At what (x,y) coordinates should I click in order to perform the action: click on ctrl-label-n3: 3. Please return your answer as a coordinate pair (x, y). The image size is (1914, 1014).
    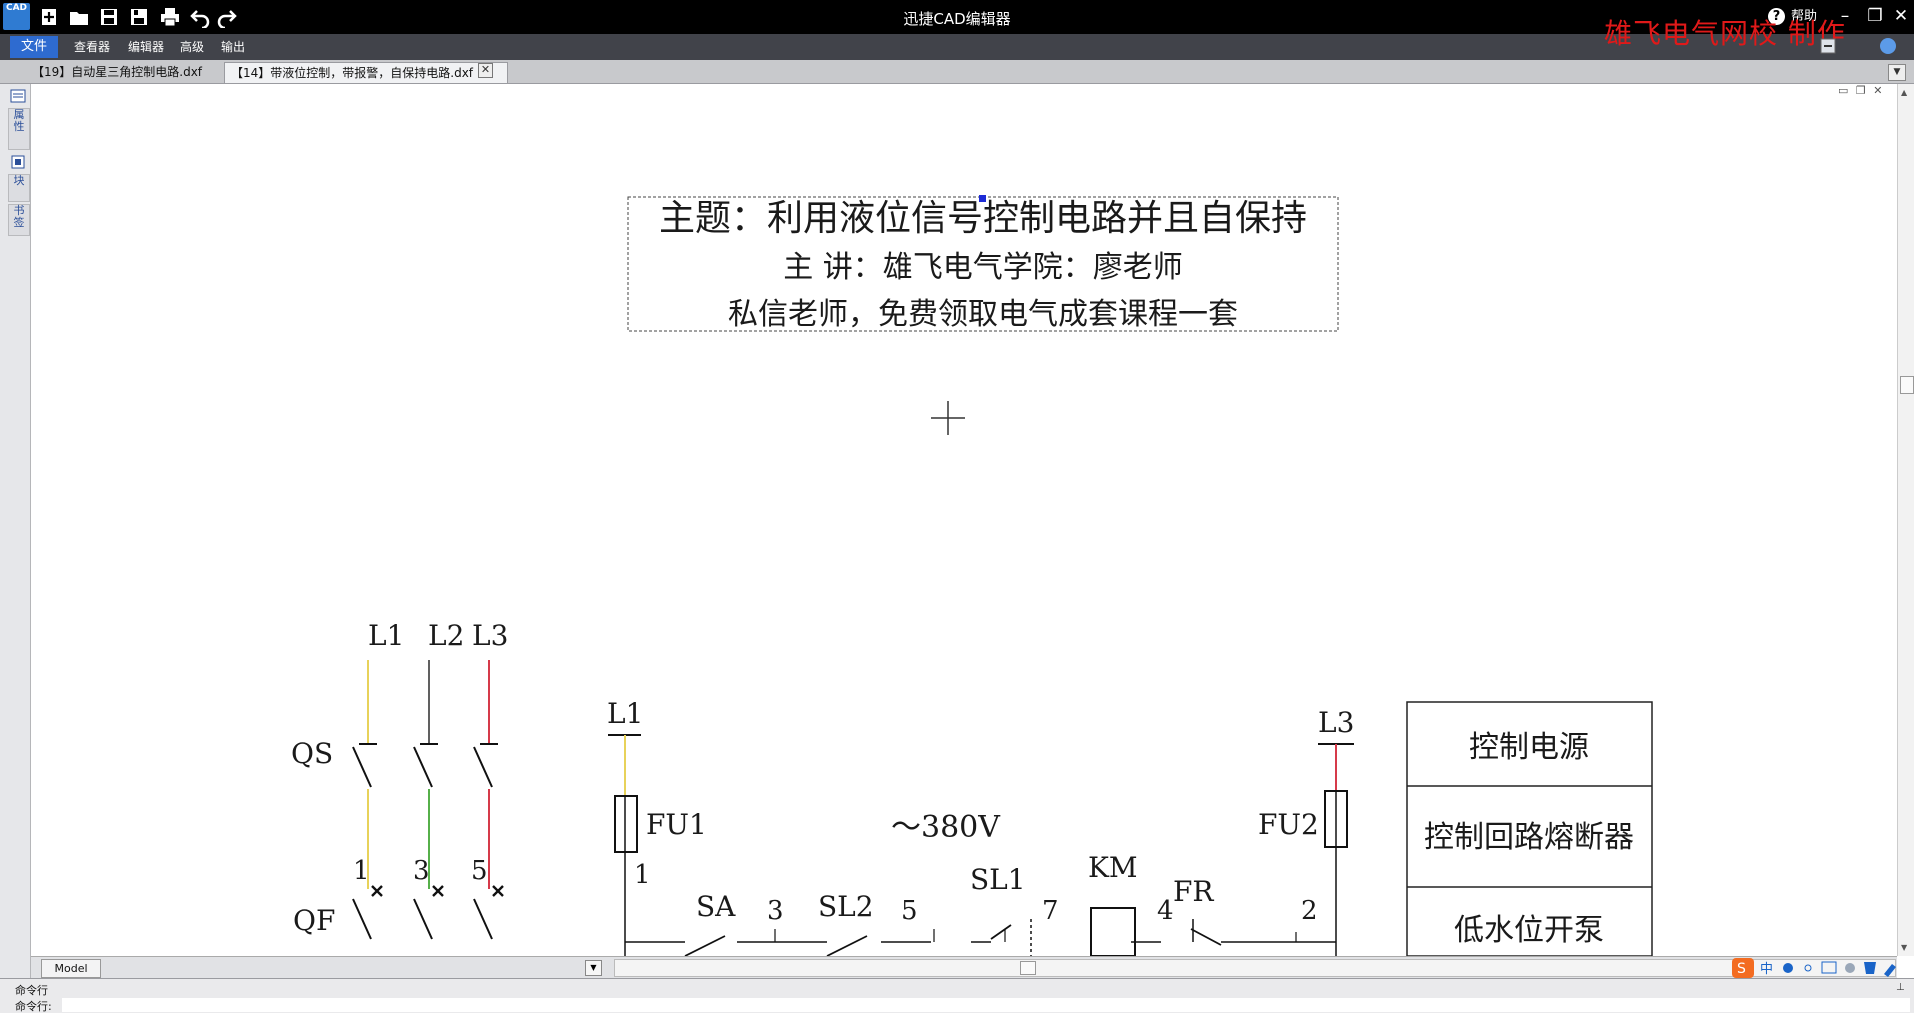
    Looking at the image, I should click on (775, 911).